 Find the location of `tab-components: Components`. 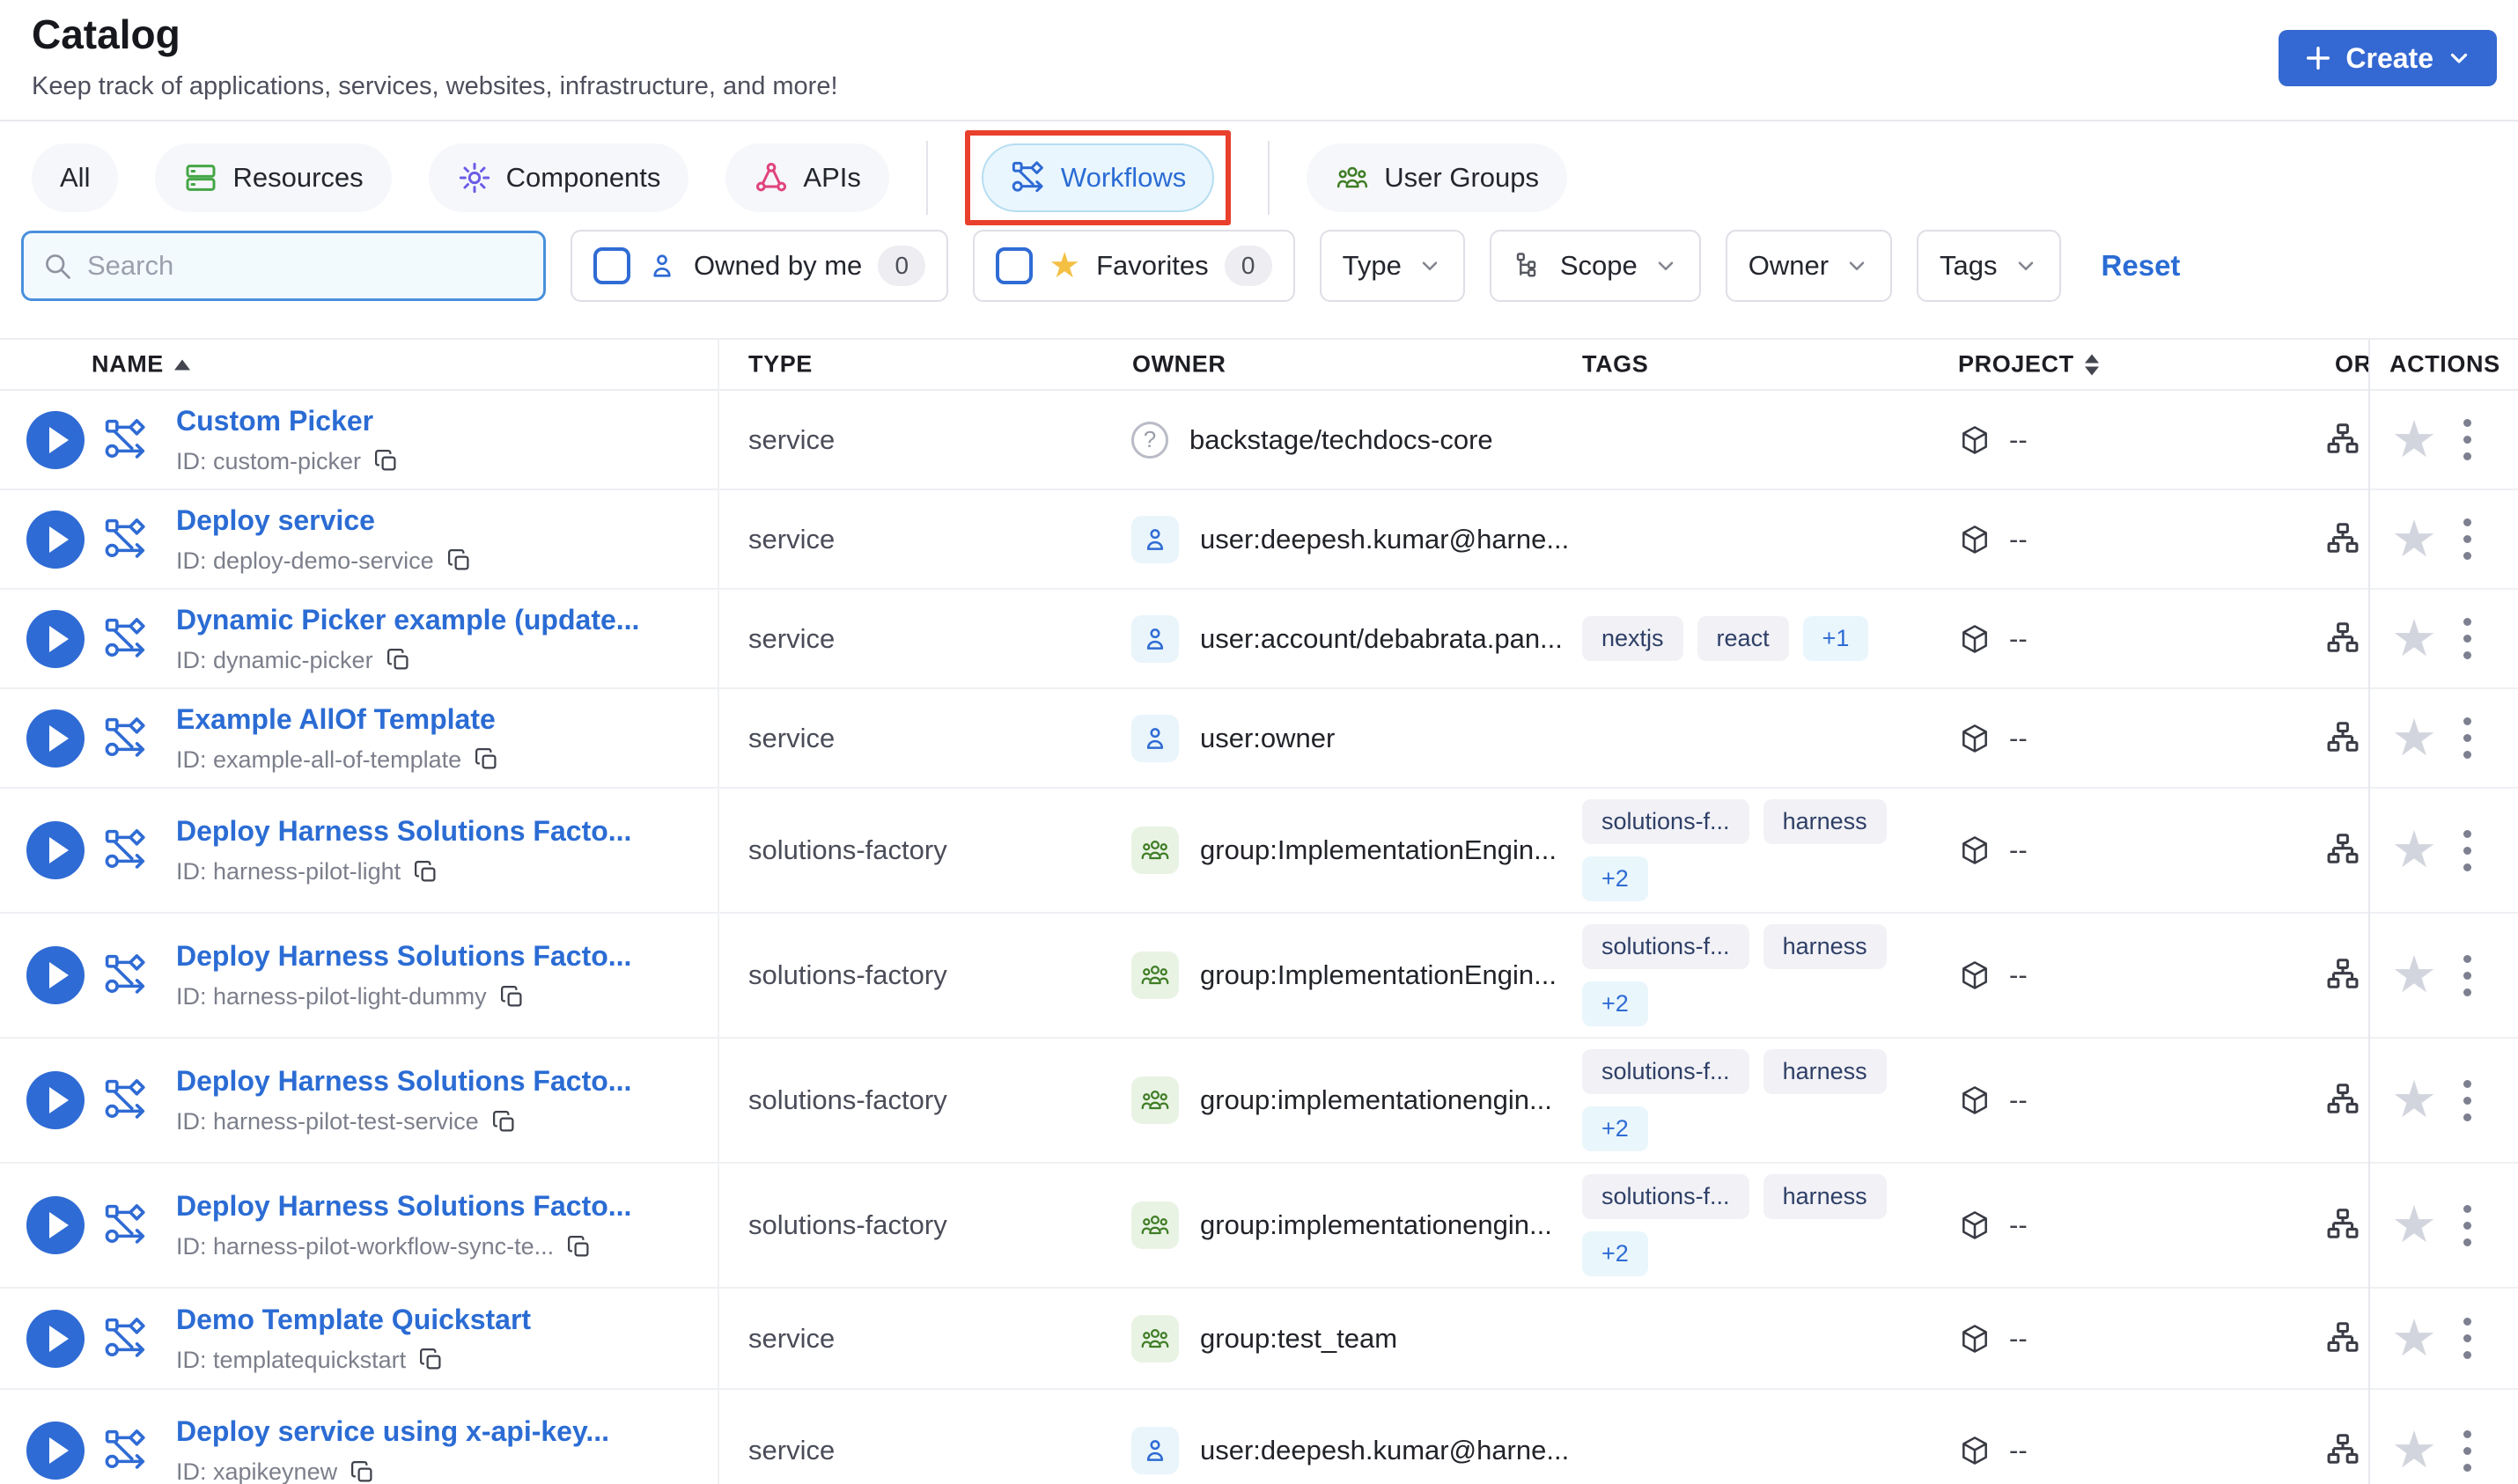

tab-components: Components is located at coordinates (558, 177).